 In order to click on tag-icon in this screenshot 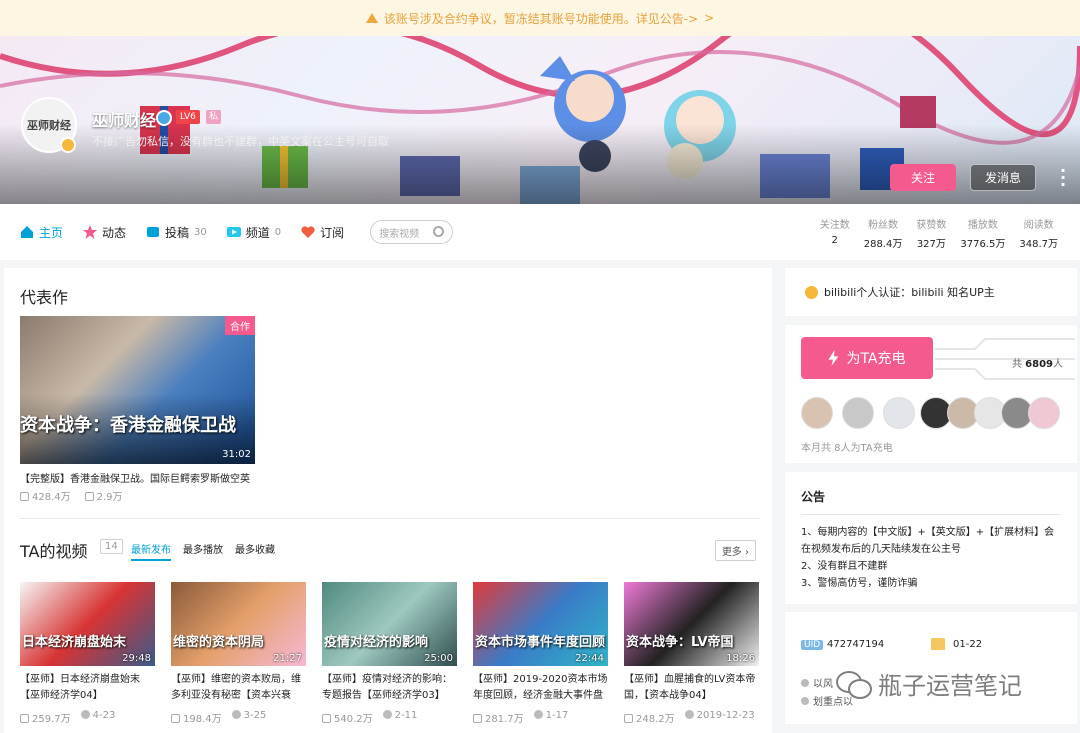, I will do `click(805, 683)`.